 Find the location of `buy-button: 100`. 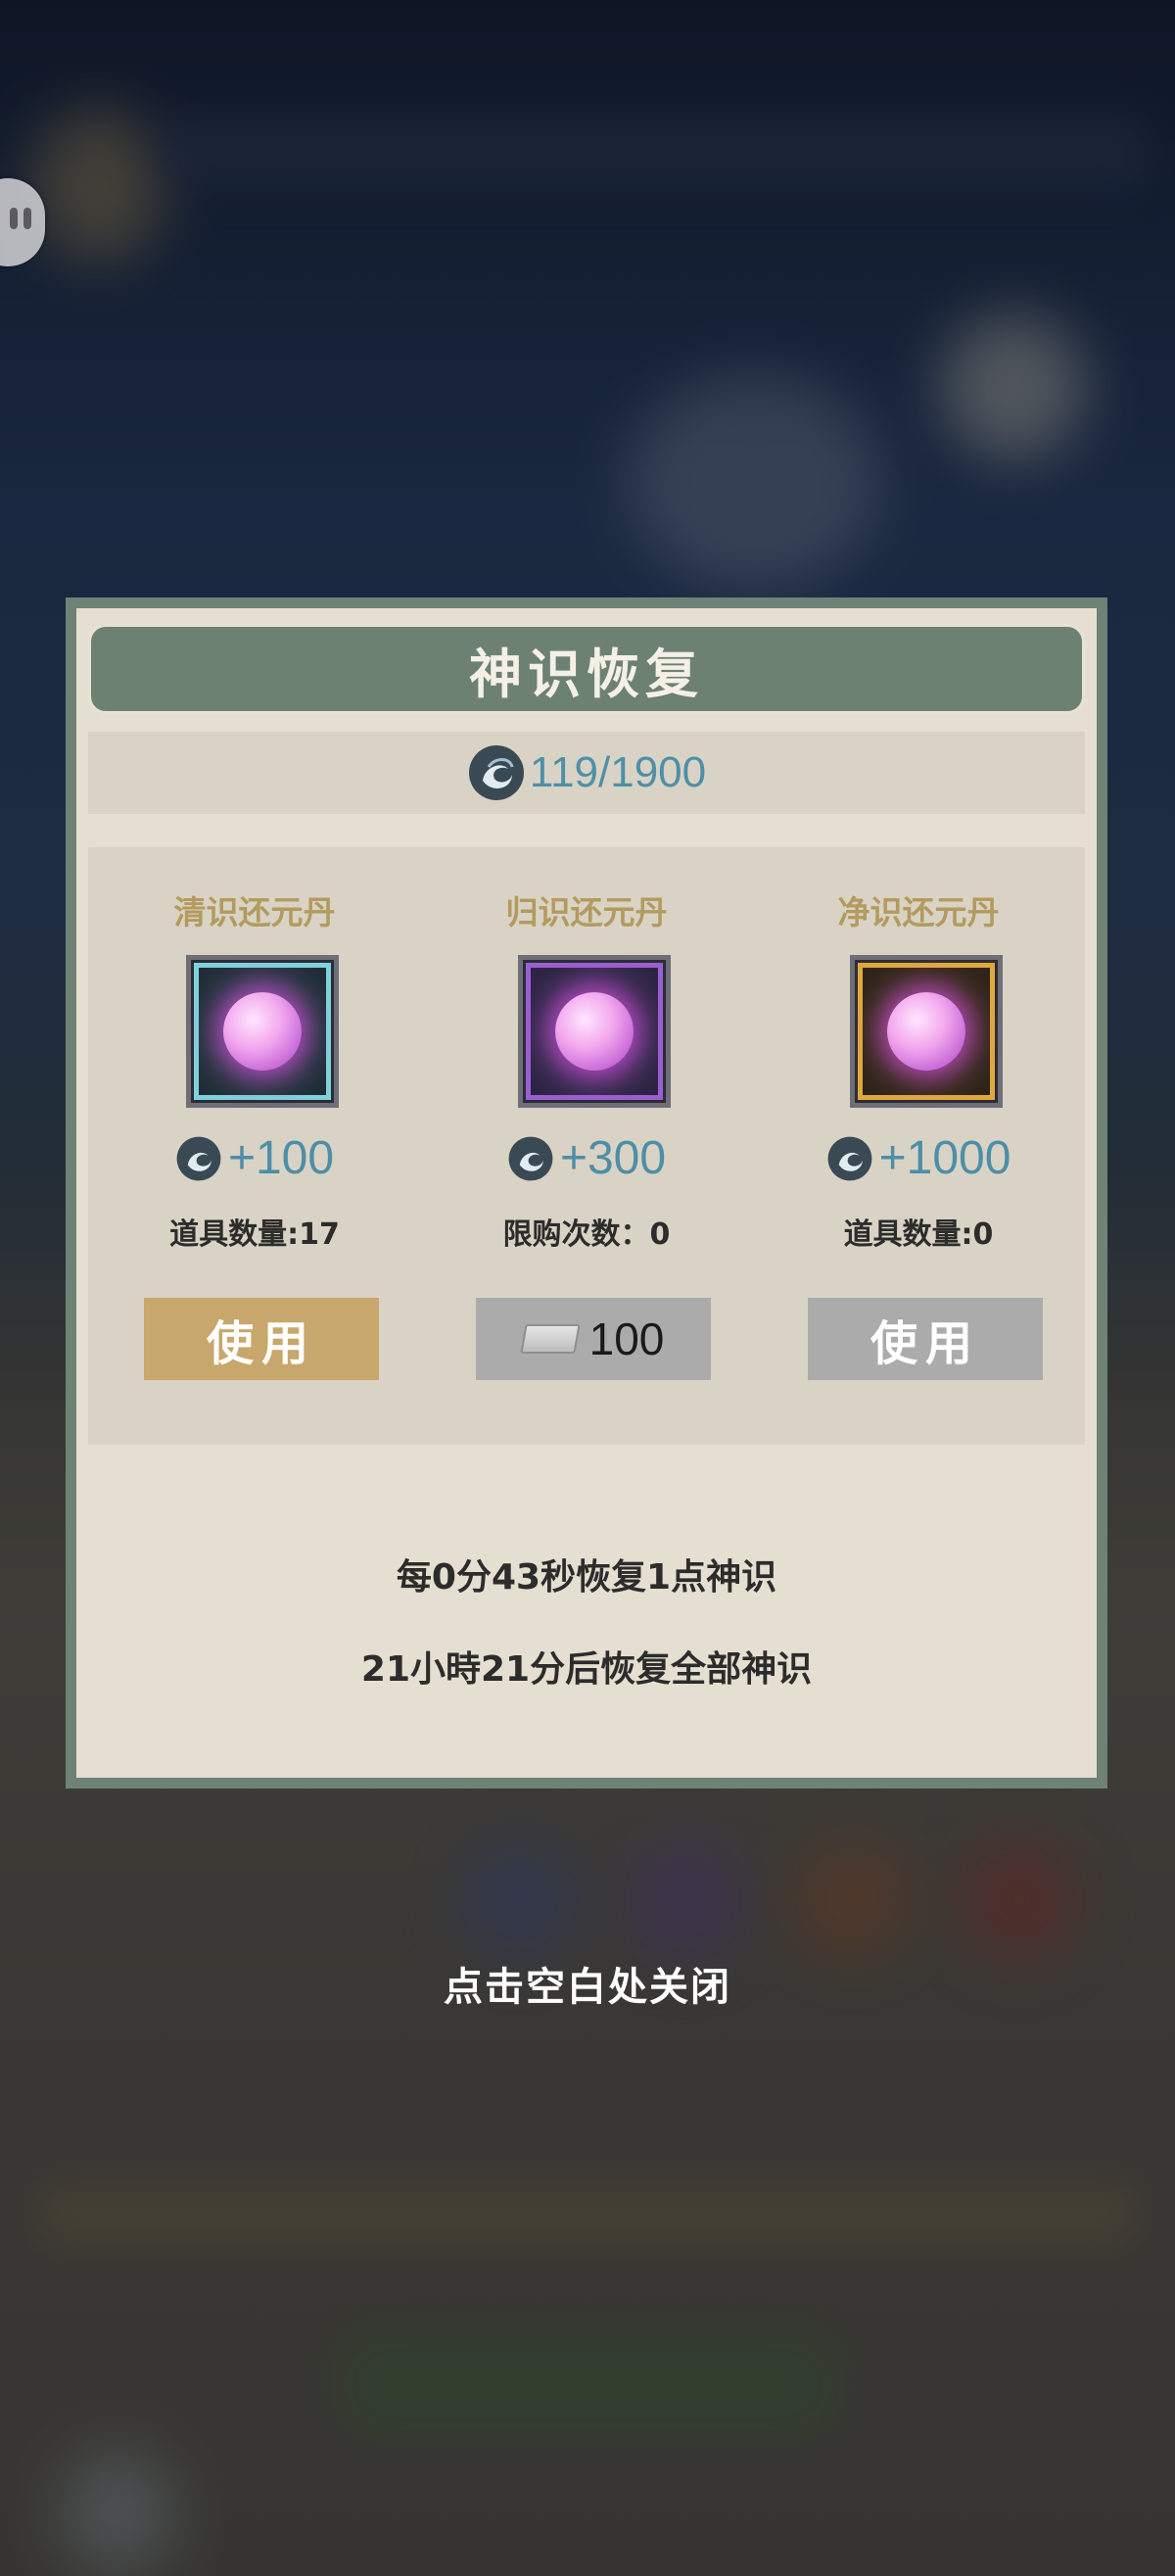

buy-button: 100 is located at coordinates (593, 1339).